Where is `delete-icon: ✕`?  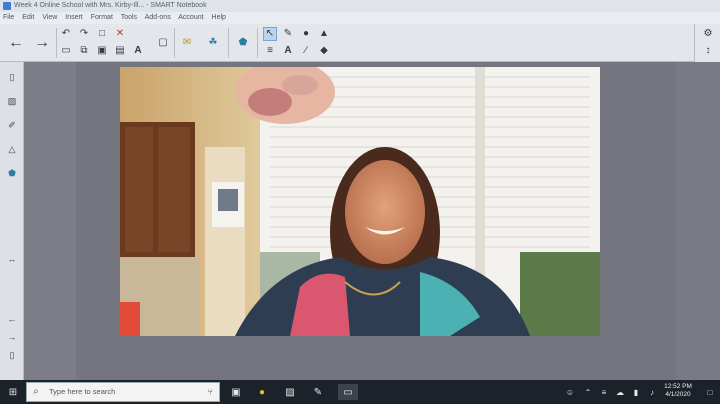
delete-icon: ✕ is located at coordinates (120, 34).